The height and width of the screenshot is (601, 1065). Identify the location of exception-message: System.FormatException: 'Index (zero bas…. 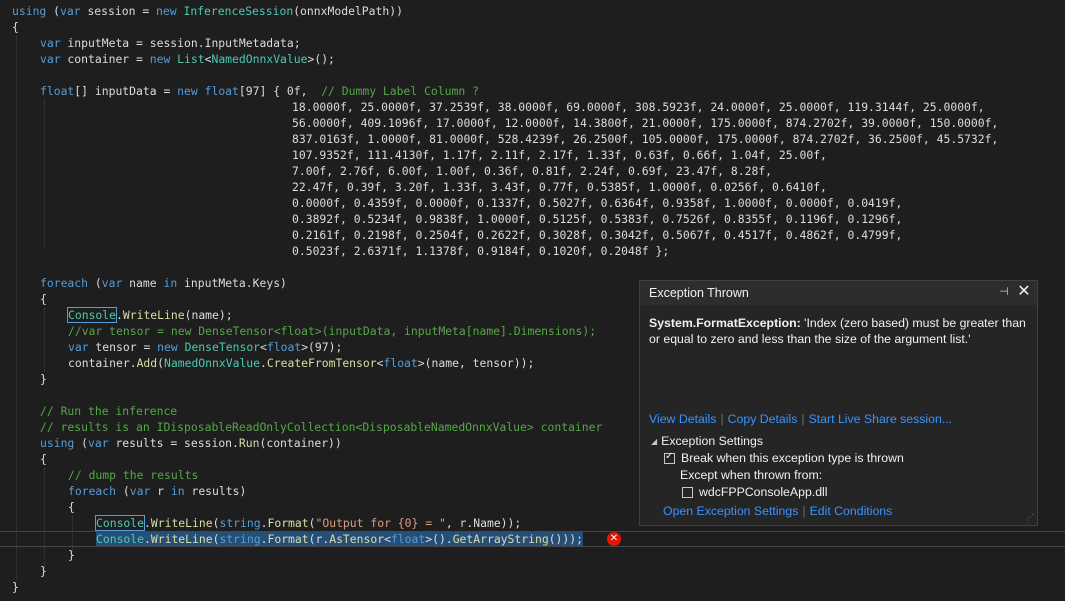
(841, 331).